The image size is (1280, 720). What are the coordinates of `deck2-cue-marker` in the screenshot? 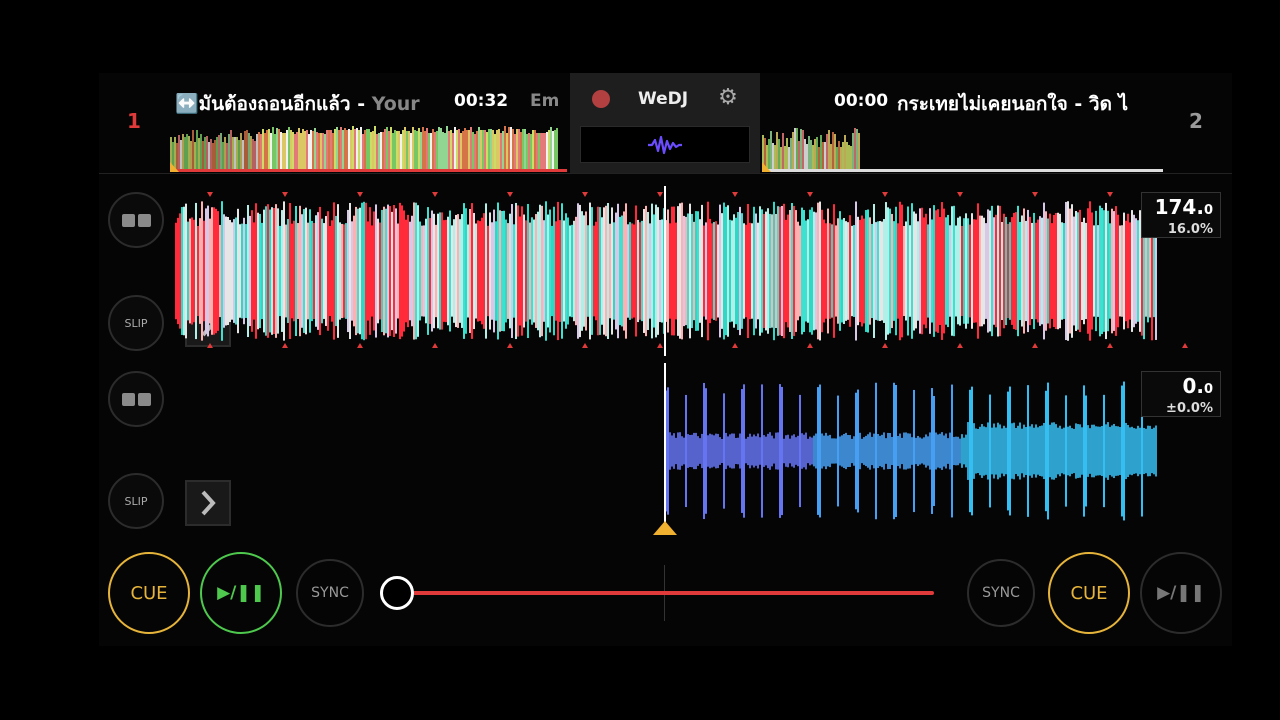 It's located at (665, 528).